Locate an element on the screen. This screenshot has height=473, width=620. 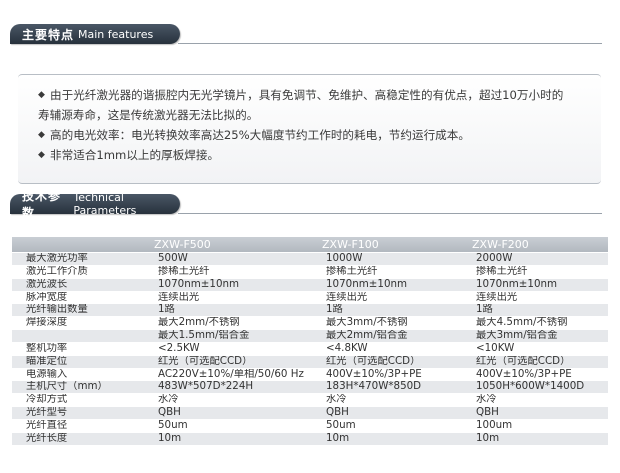
table-row: 最大激光功率 500W 1000W 2000W is located at coordinates (310, 259).